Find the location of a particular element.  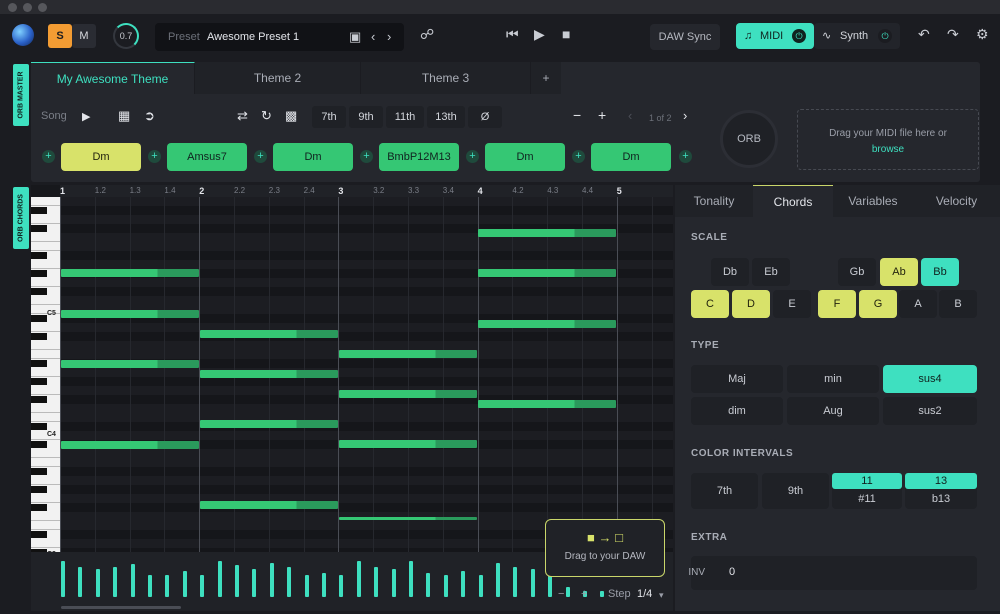

horizontal-scrollbar is located at coordinates (121, 607).